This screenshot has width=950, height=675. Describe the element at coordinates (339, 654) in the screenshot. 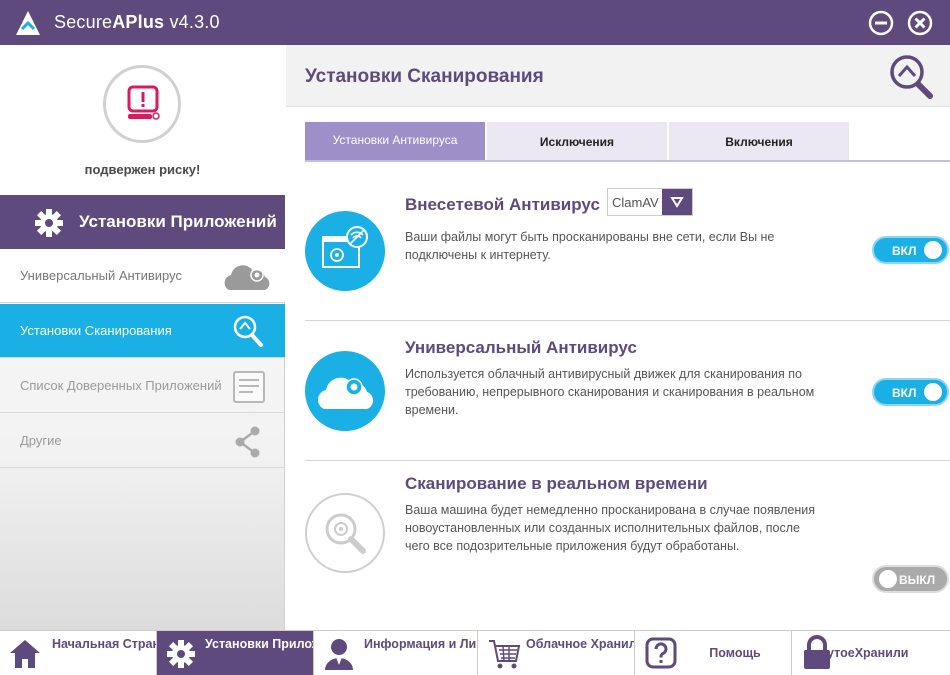

I see `user-icon` at that location.